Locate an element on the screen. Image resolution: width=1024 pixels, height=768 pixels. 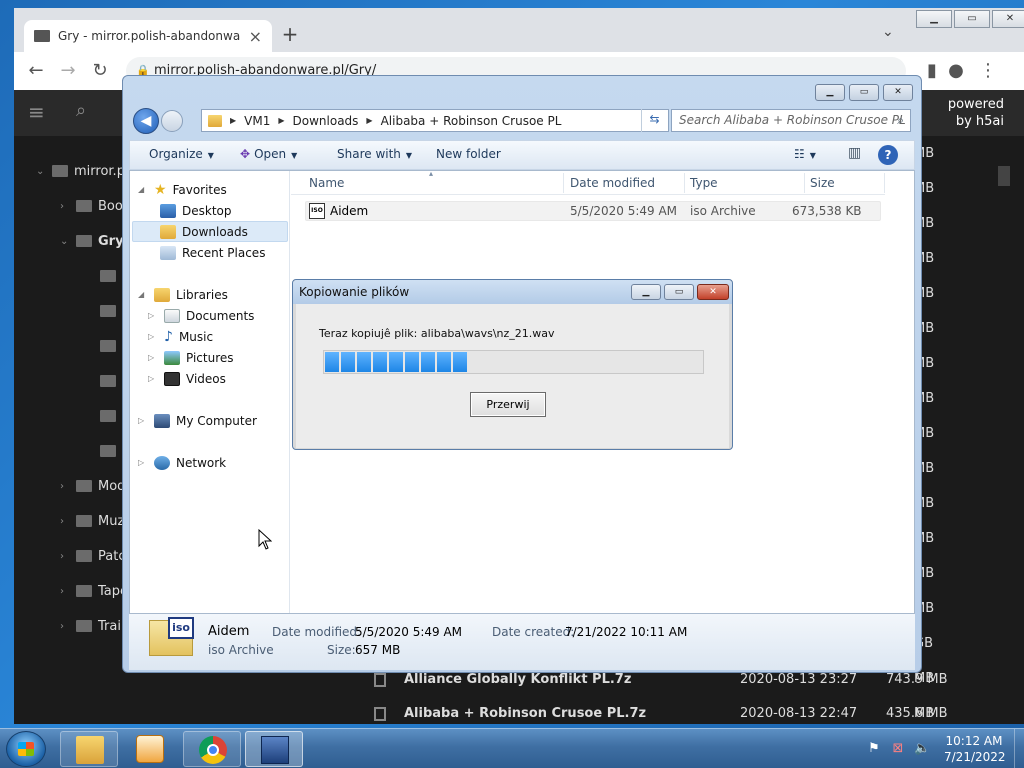
nav-documents: ▷ Documents is located at coordinates (201, 315).